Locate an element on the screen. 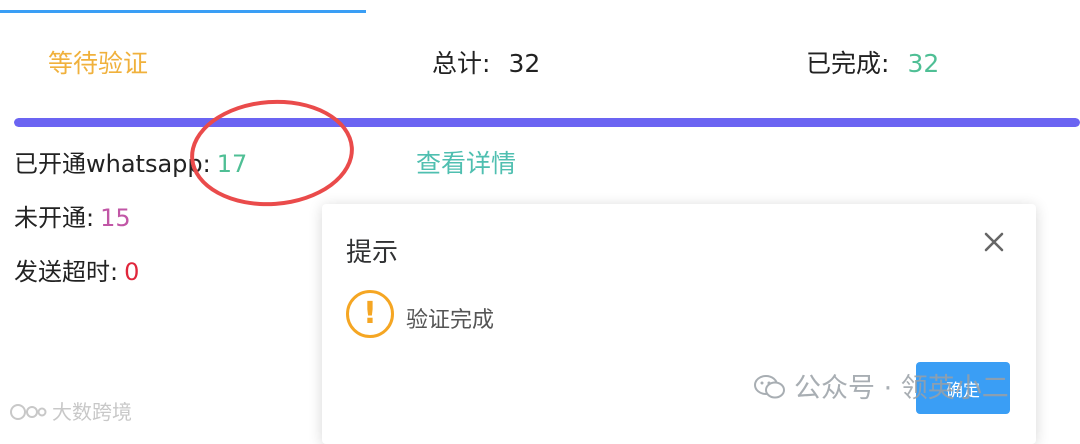 This screenshot has height=444, width=1080. stat-timeout: 发送超时: 0 is located at coordinates (76, 269).